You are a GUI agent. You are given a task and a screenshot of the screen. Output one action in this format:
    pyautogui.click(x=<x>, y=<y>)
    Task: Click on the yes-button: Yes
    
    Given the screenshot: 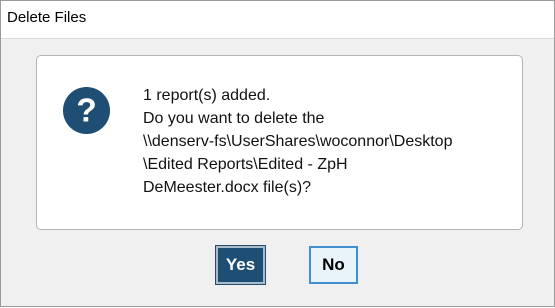 What is the action you would take?
    pyautogui.click(x=240, y=265)
    